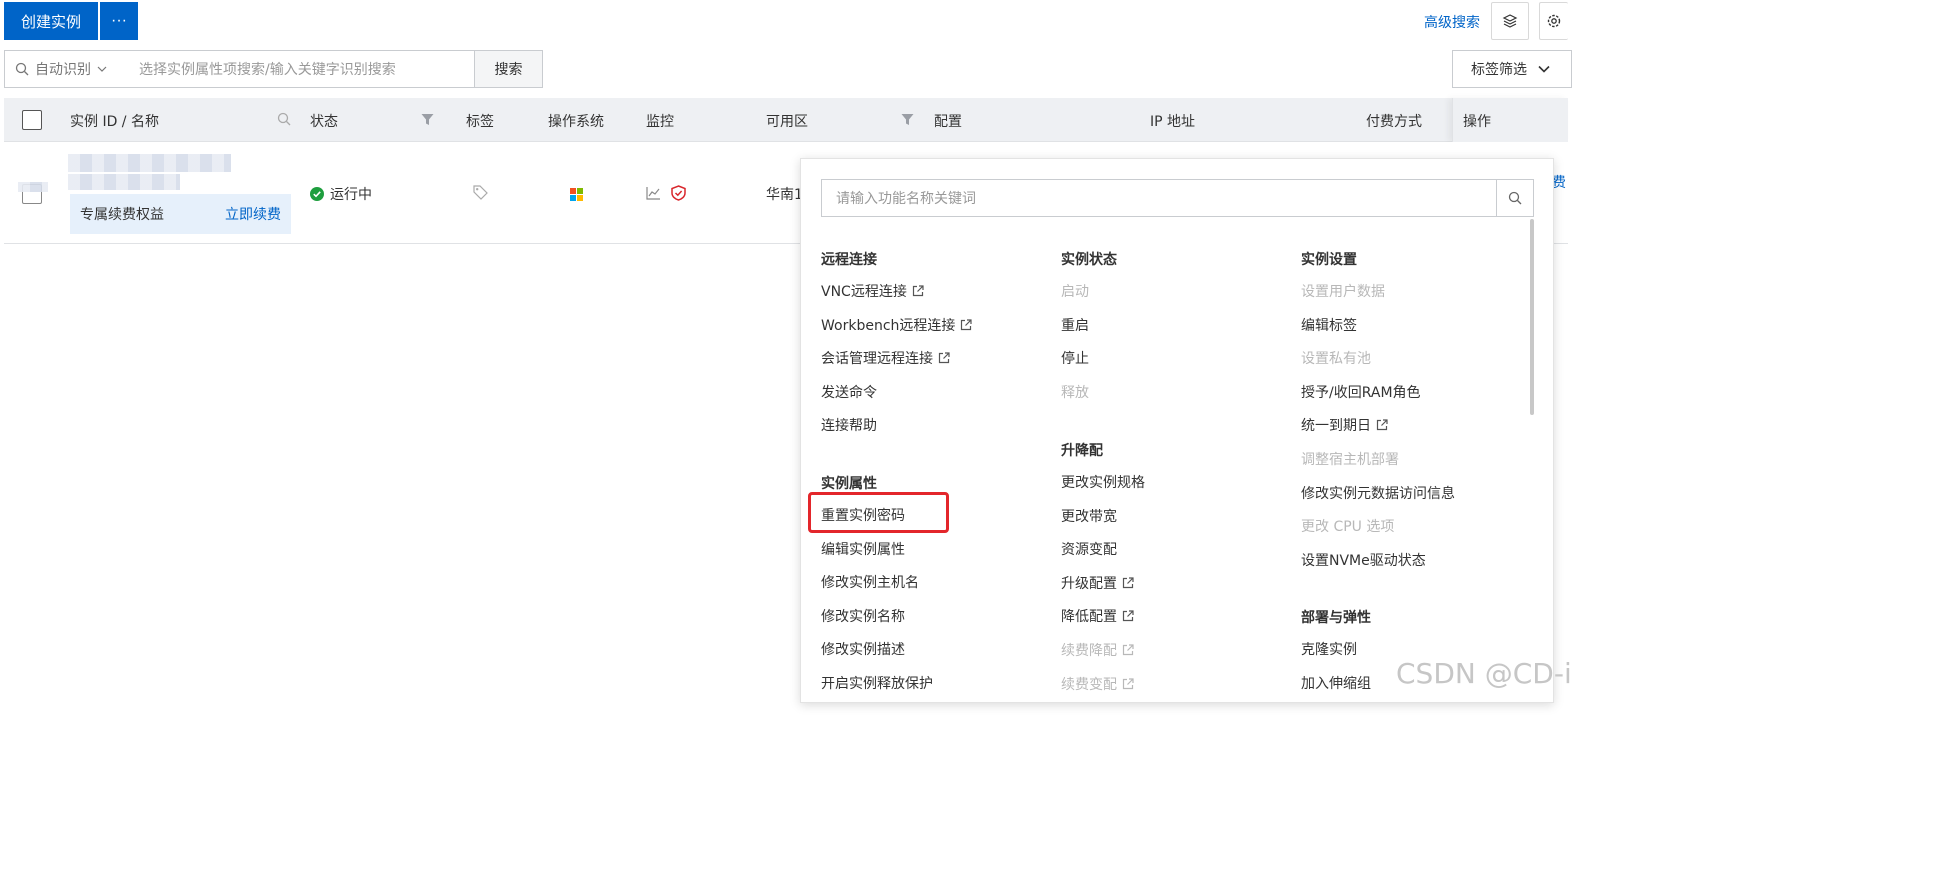  I want to click on windows-icon, so click(576, 194).